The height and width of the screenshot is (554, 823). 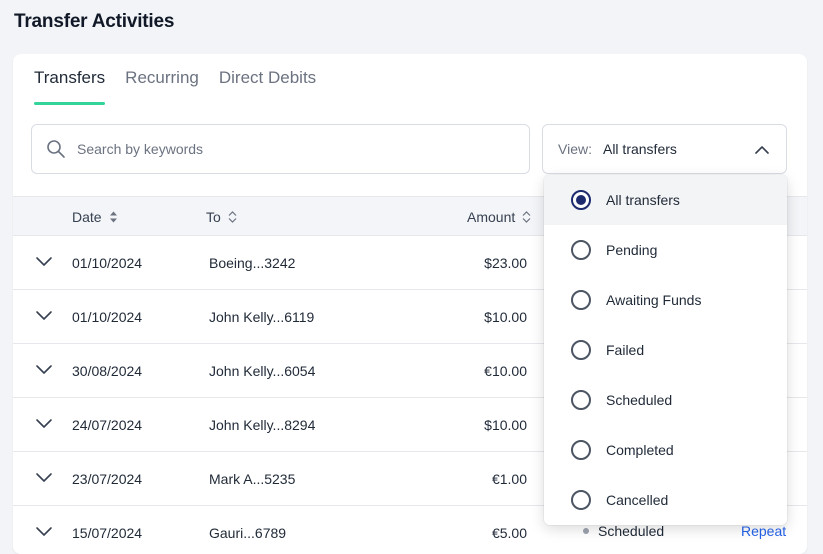 I want to click on column-header-date: Date, so click(x=95, y=217).